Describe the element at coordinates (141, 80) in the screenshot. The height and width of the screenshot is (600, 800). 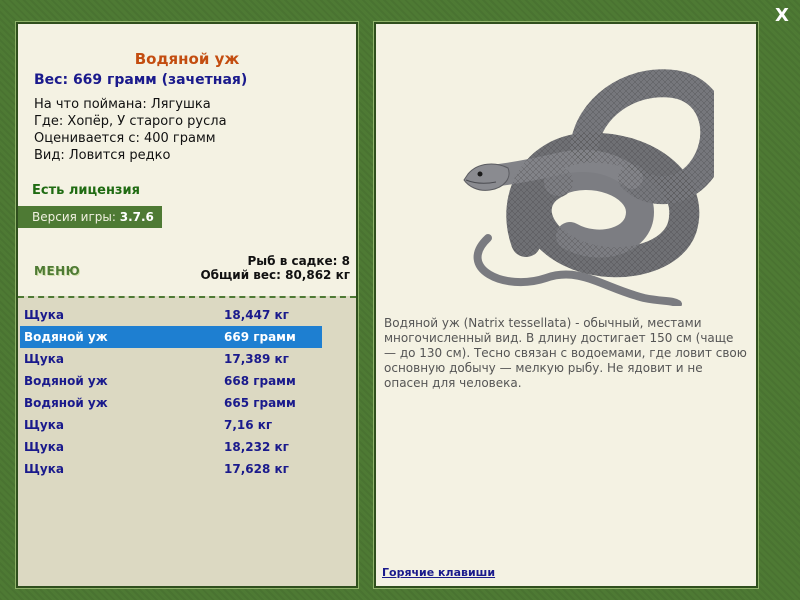
I see `fish-weight: Вес: 669 грамм (зачетная)` at that location.